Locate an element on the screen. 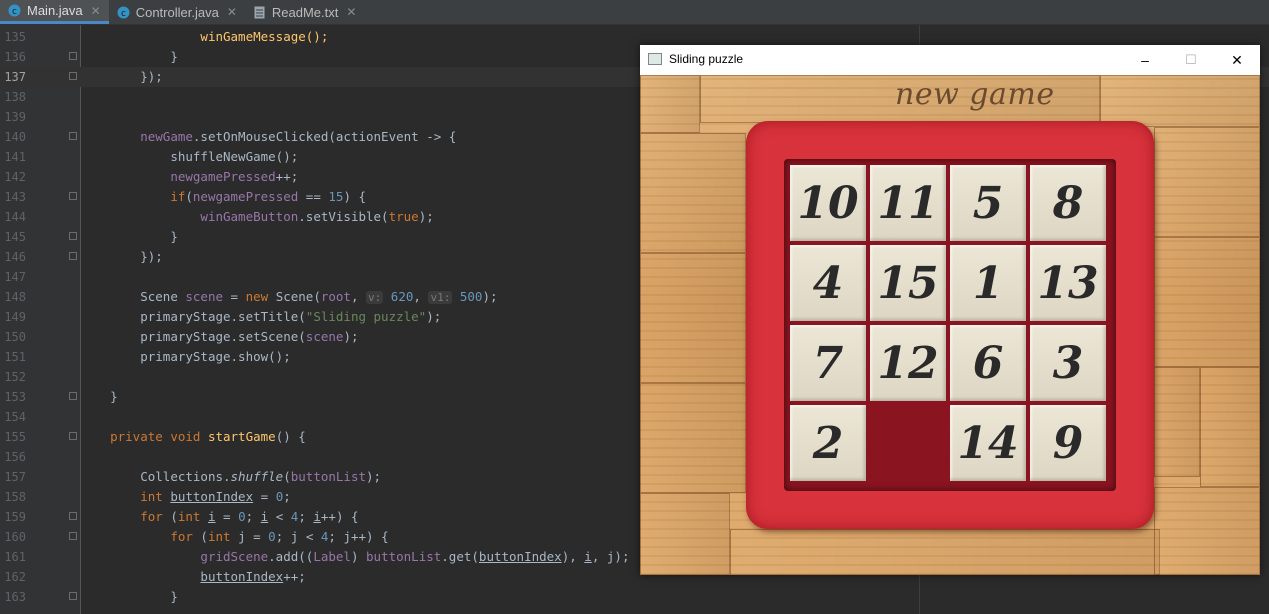 The image size is (1269, 614). tab-main-java: c Main.java ✕ is located at coordinates (54, 12).